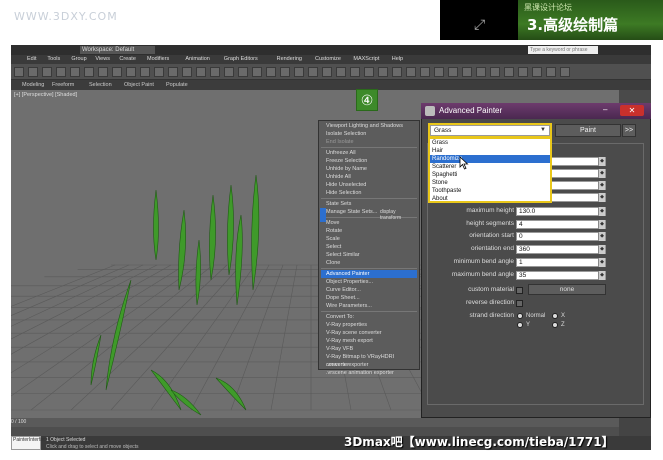 The height and width of the screenshot is (460, 663). I want to click on quad-item-state-sets: State Sets, so click(369, 204).